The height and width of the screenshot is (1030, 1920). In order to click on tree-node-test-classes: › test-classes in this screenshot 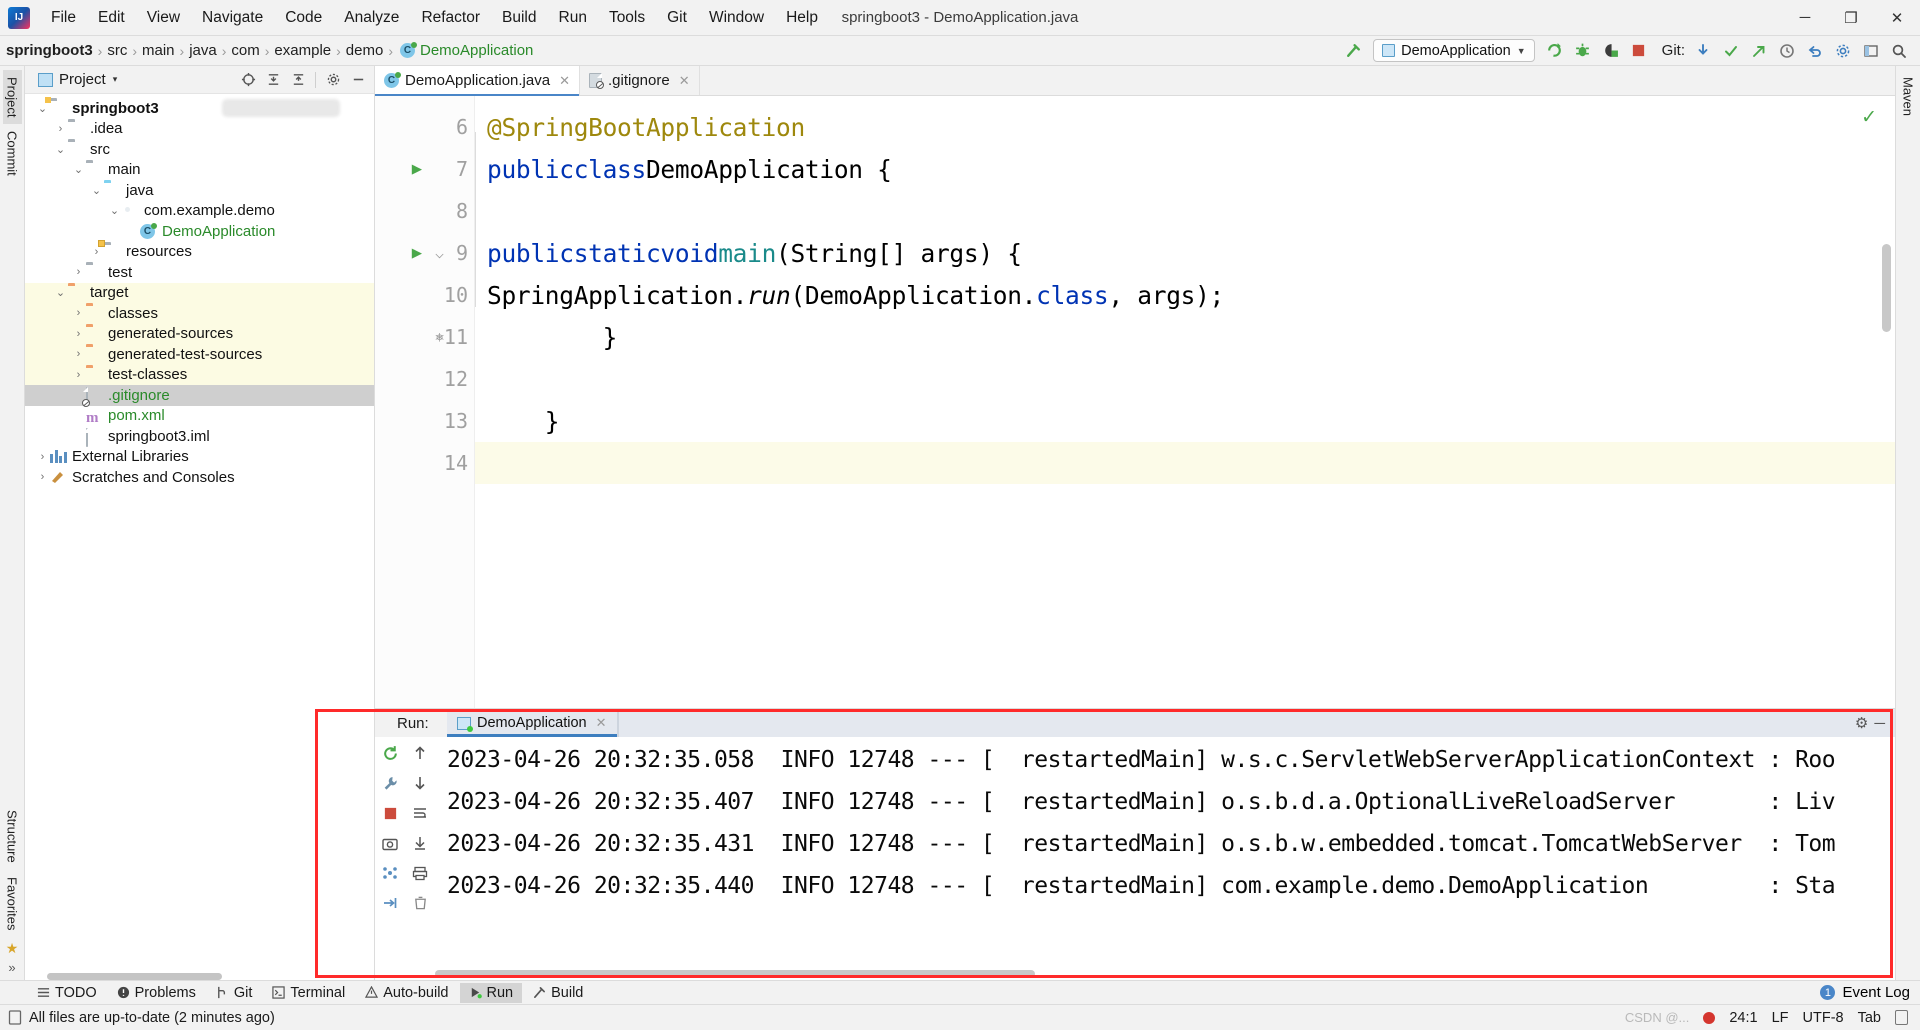, I will do `click(199, 374)`.